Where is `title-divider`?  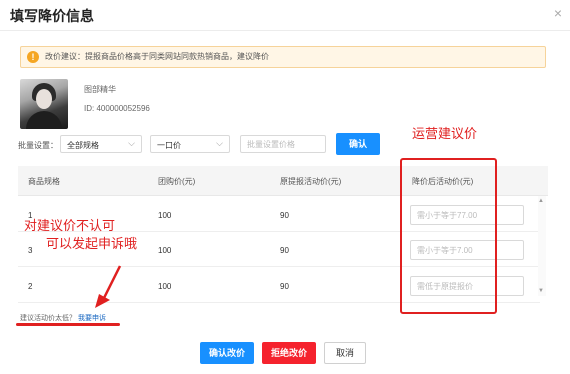
title-divider is located at coordinates (285, 30).